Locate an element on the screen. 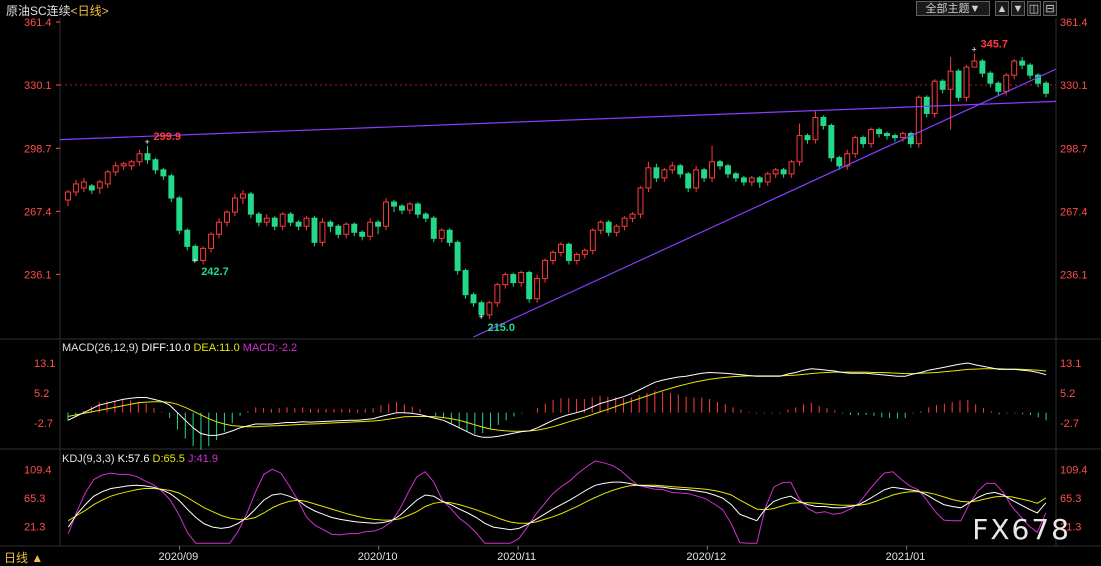  kdj-k-line is located at coordinates (557, 506).